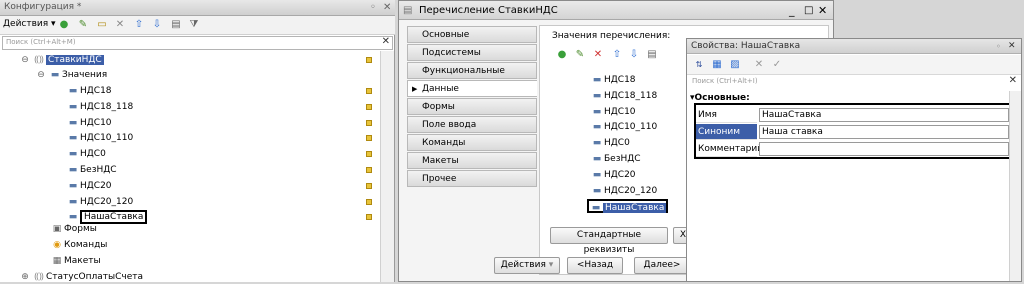 The image size is (1024, 284). Describe the element at coordinates (29, 24) in the screenshot. I see `actions-menu: Действия ▾` at that location.